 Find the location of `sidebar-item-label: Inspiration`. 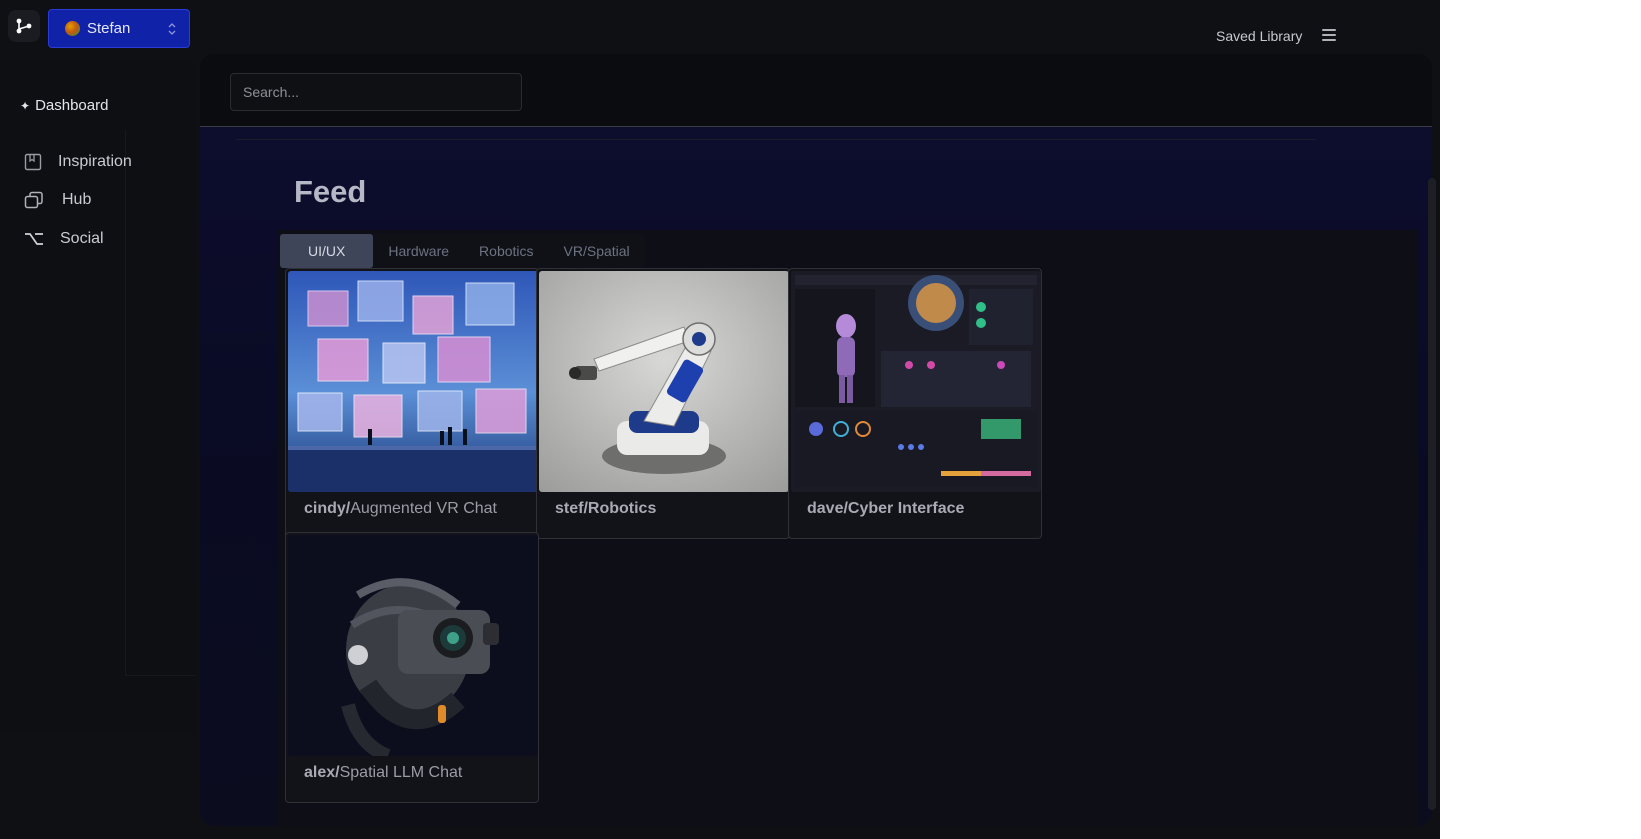

sidebar-item-label: Inspiration is located at coordinates (95, 161).